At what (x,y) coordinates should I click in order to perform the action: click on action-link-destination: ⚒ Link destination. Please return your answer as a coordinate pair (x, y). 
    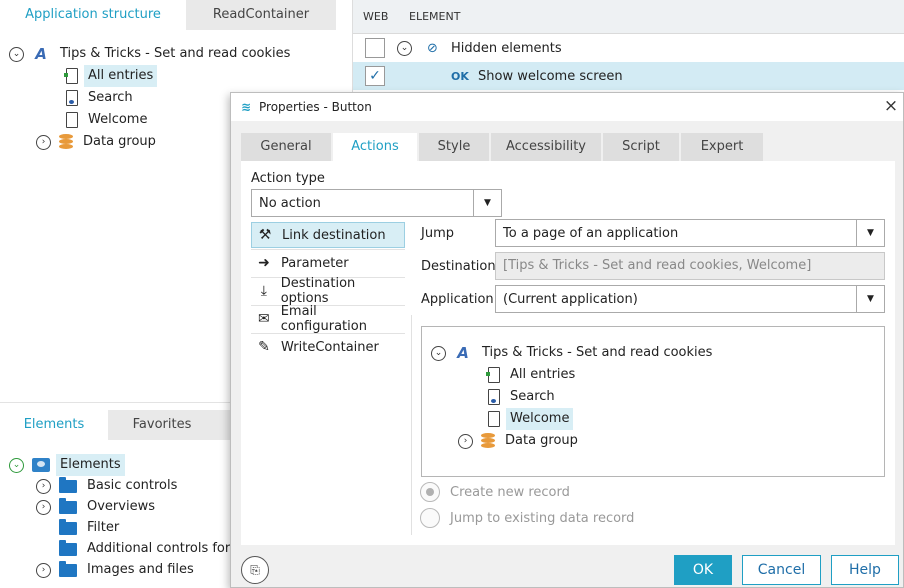
    Looking at the image, I should click on (328, 235).